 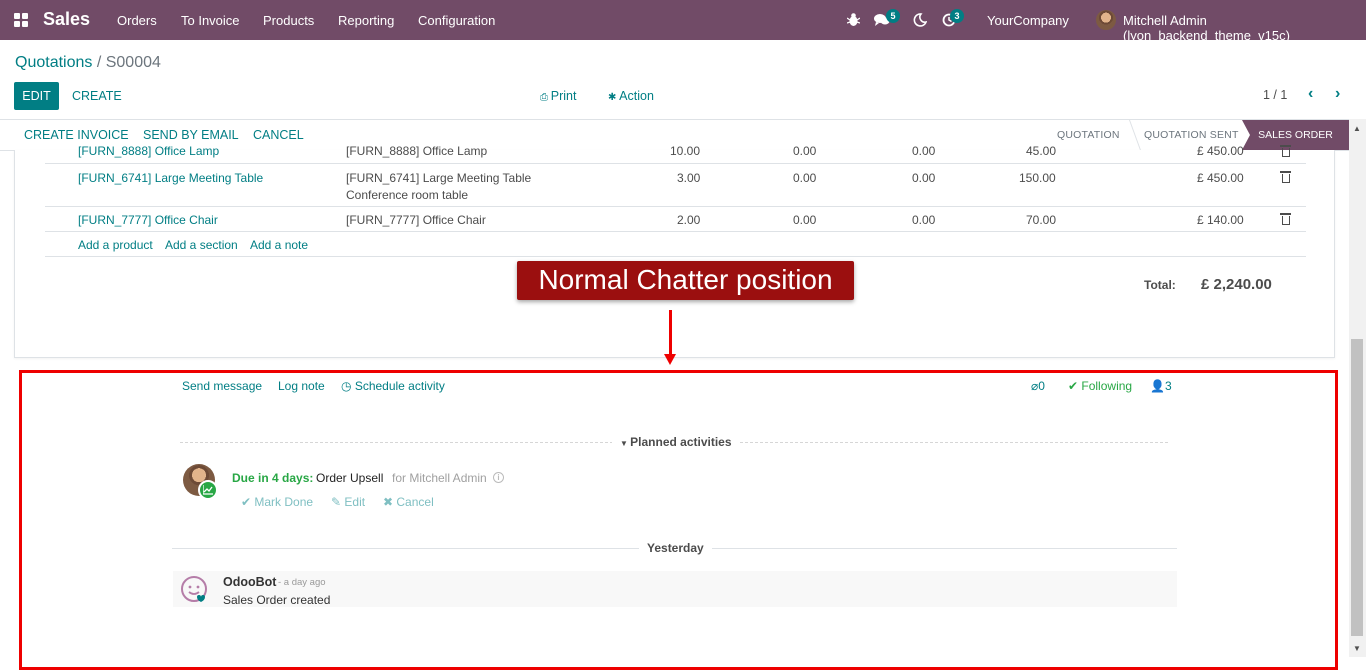 I want to click on attachments-count: 0, so click(x=1041, y=386).